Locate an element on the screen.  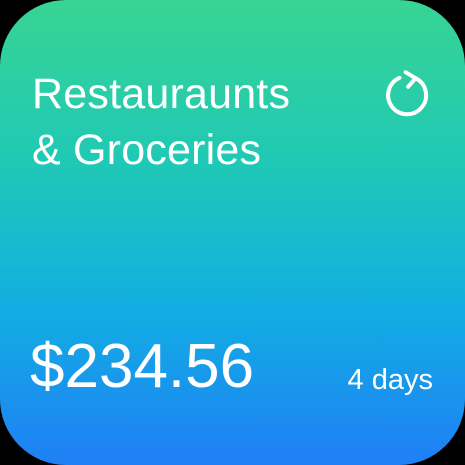
refresh-icon is located at coordinates (407, 93).